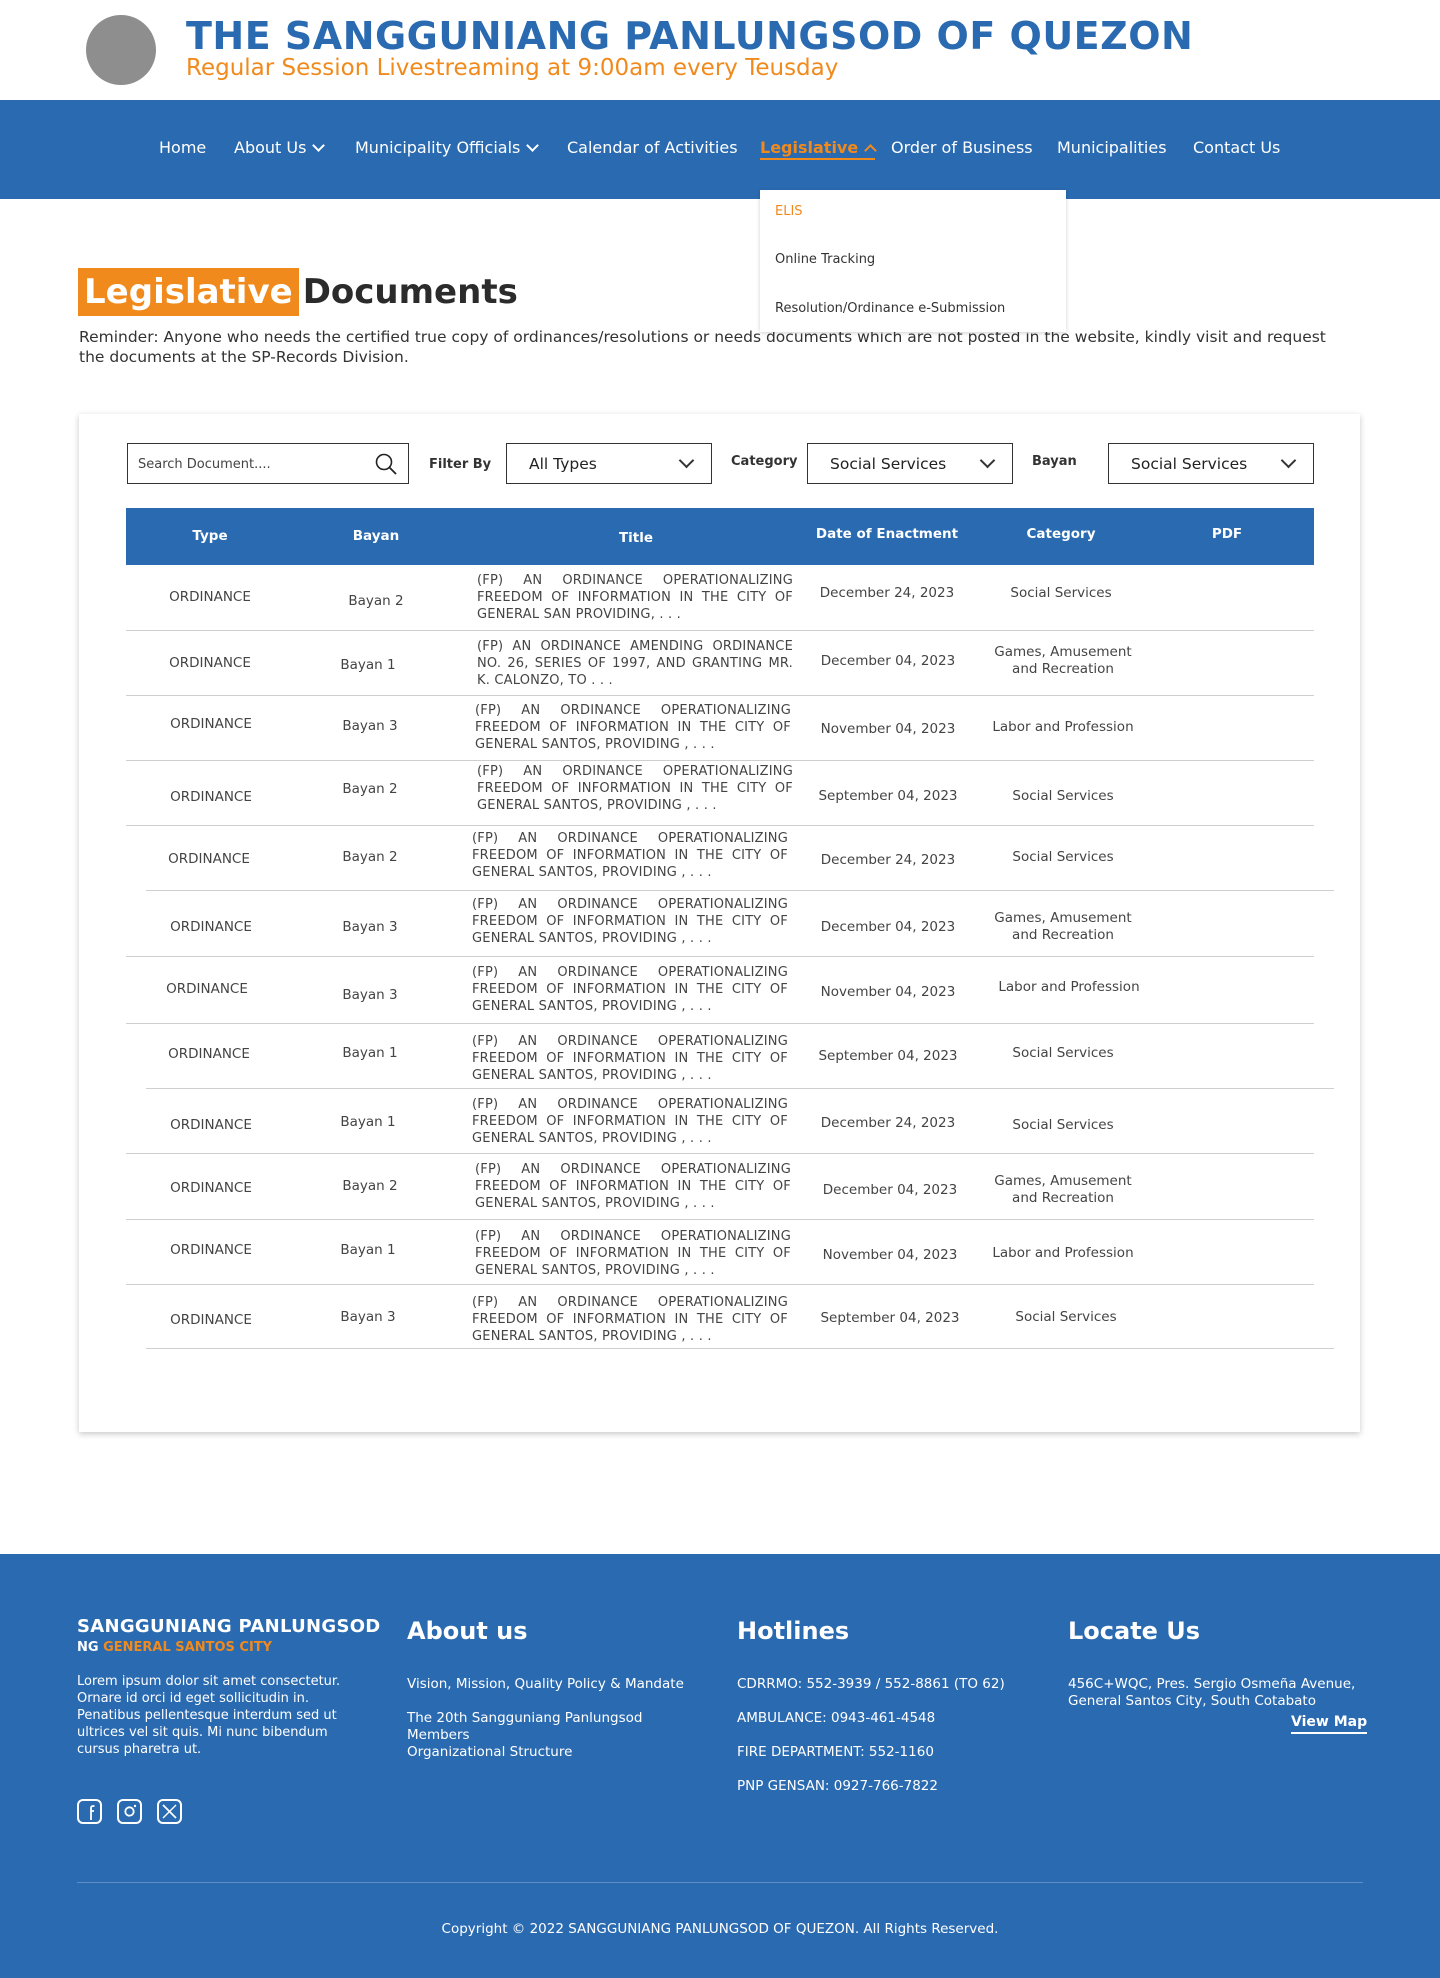 Image resolution: width=1440 pixels, height=1978 pixels. What do you see at coordinates (1054, 461) in the screenshot?
I see `bayan-label: Bayan` at bounding box center [1054, 461].